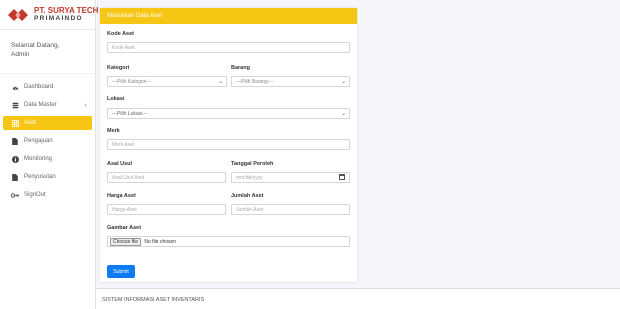  I want to click on harga-aset-label: Harga Aset, so click(121, 196).